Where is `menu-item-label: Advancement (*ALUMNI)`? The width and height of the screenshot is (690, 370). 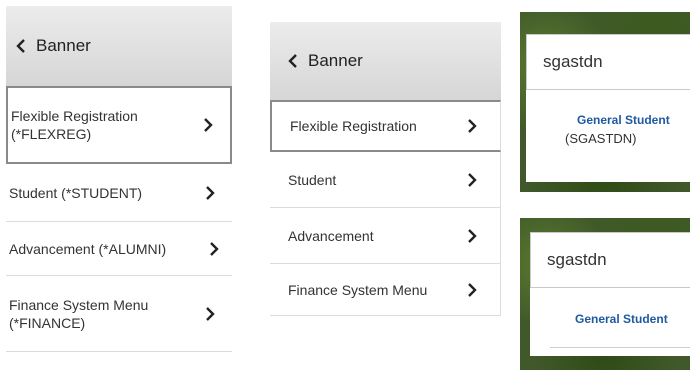 menu-item-label: Advancement (*ALUMNI) is located at coordinates (88, 248).